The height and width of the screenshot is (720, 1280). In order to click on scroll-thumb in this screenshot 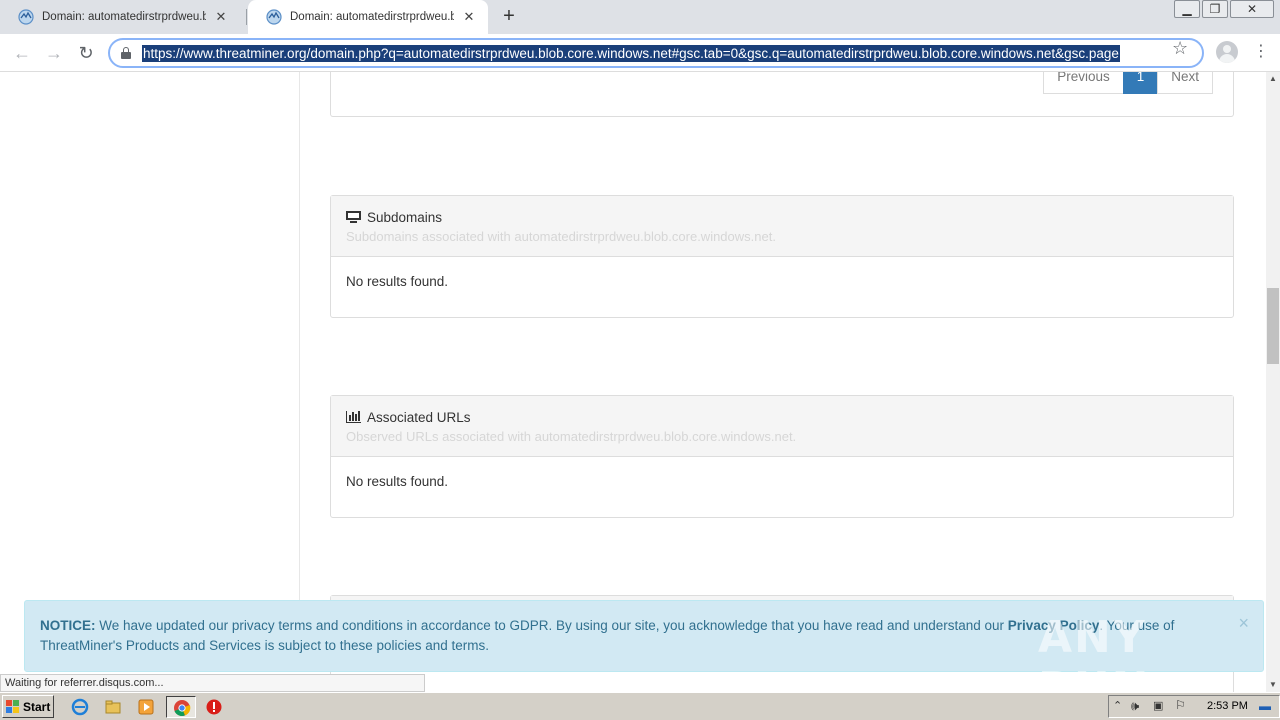, I will do `click(1273, 326)`.